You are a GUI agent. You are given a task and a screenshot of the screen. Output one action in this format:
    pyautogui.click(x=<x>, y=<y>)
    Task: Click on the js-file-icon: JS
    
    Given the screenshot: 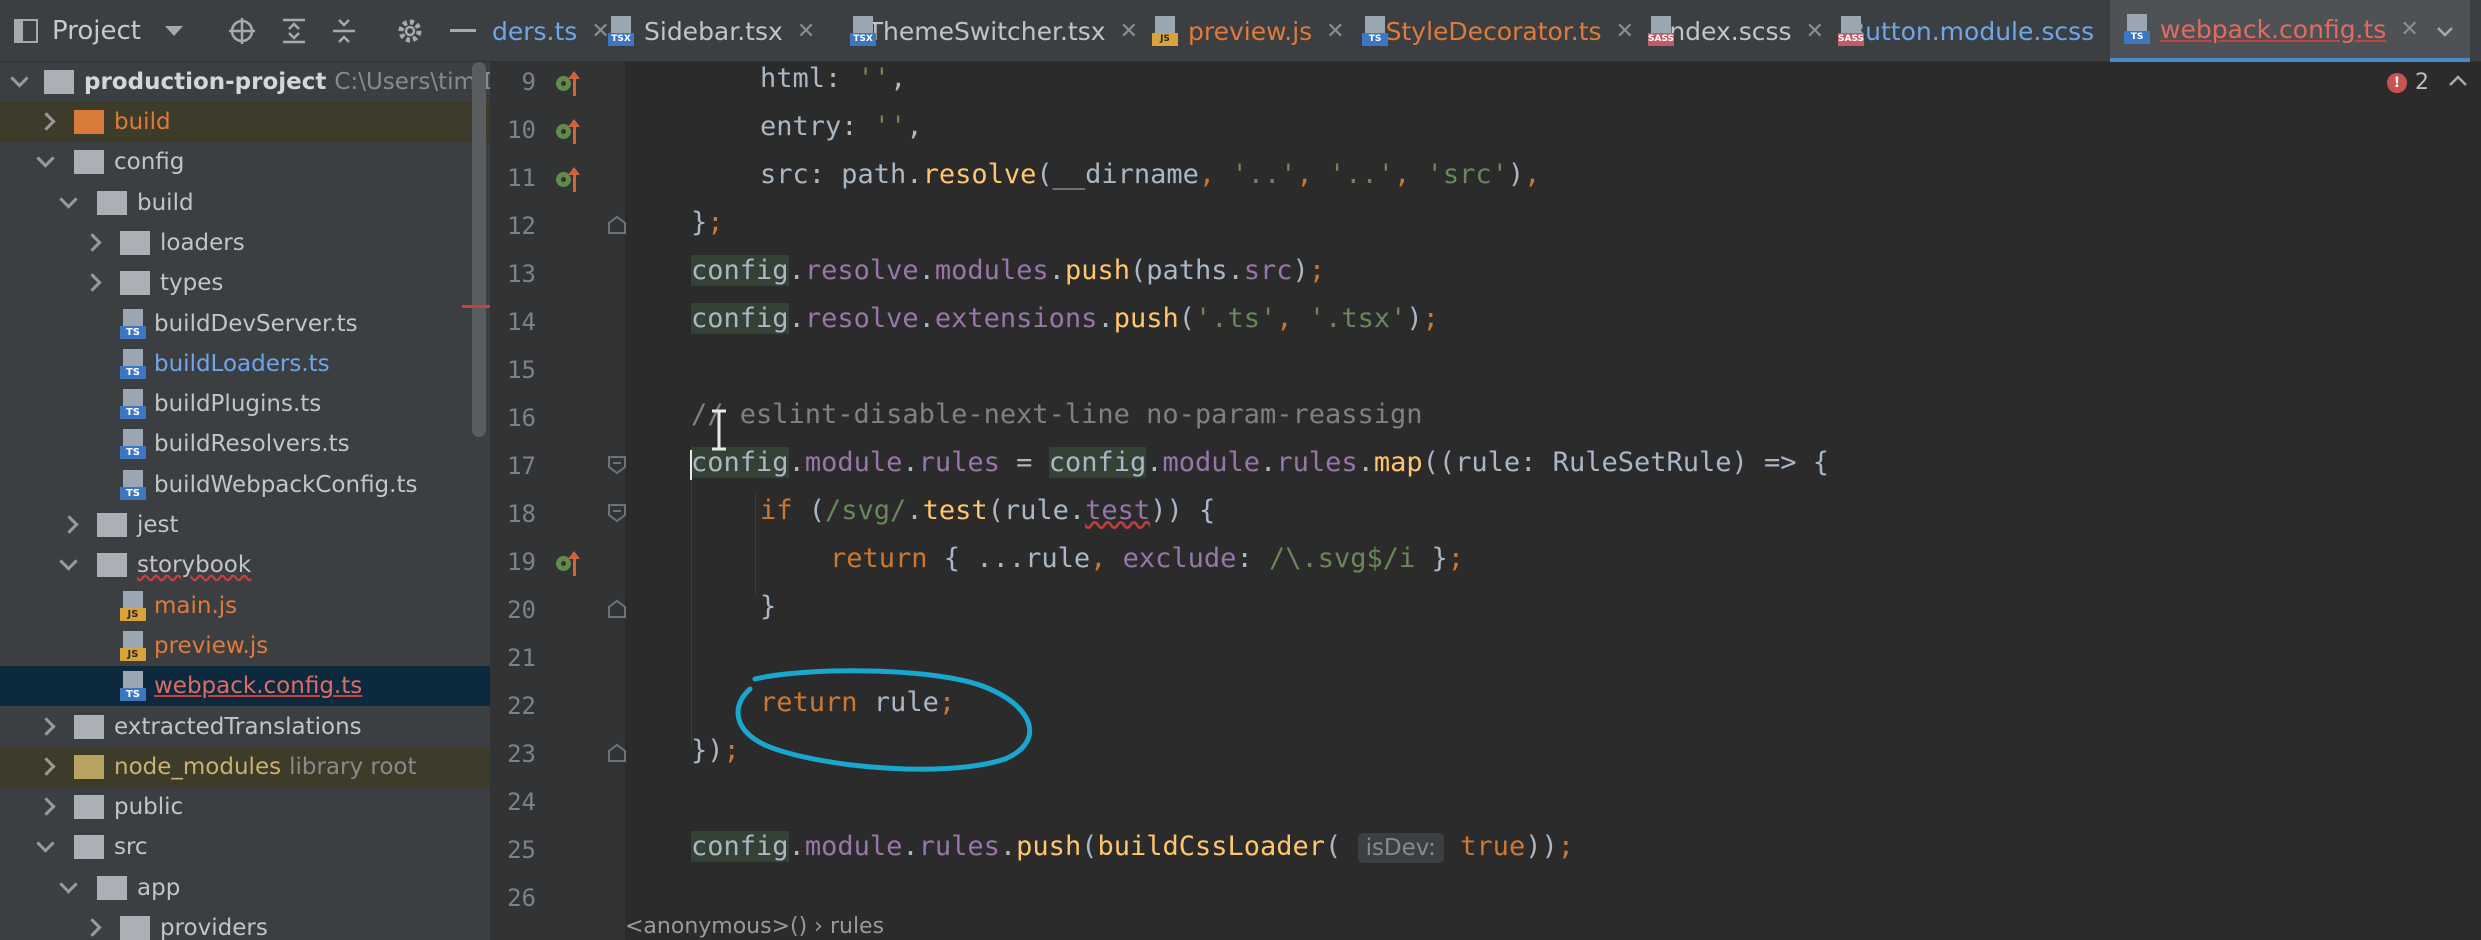 What is the action you would take?
    pyautogui.click(x=1165, y=31)
    